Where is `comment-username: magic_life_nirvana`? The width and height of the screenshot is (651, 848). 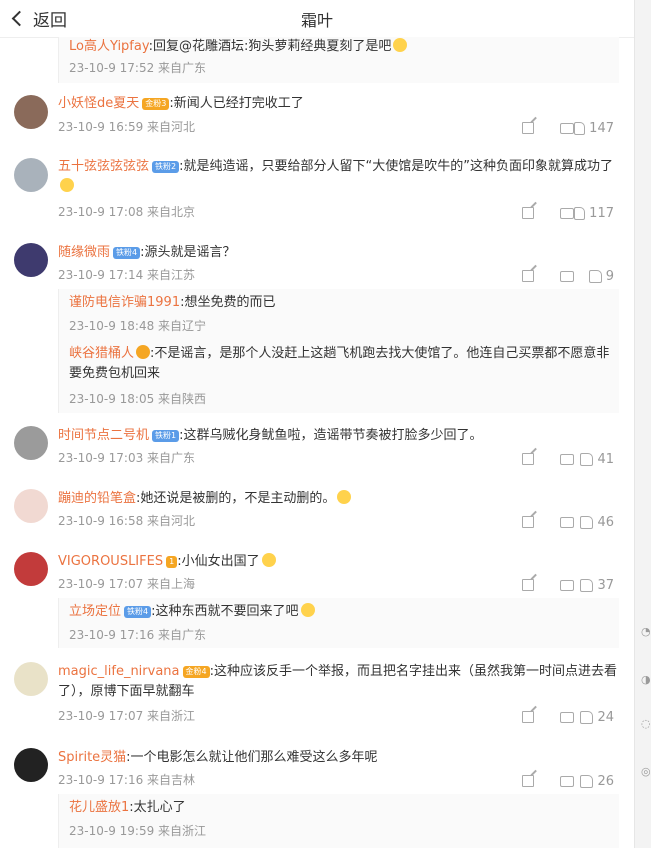 comment-username: magic_life_nirvana is located at coordinates (119, 671).